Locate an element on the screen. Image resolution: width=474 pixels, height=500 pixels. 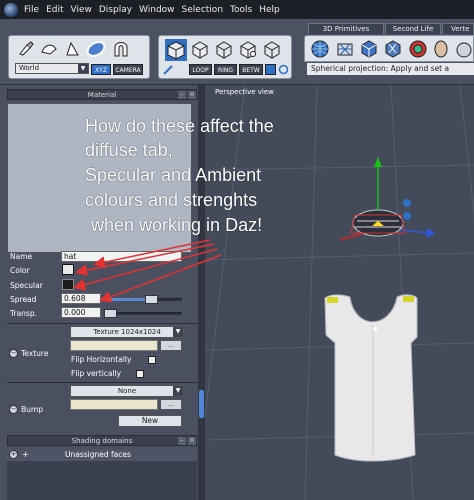
annotation-arrows is located at coordinates (147, 271).